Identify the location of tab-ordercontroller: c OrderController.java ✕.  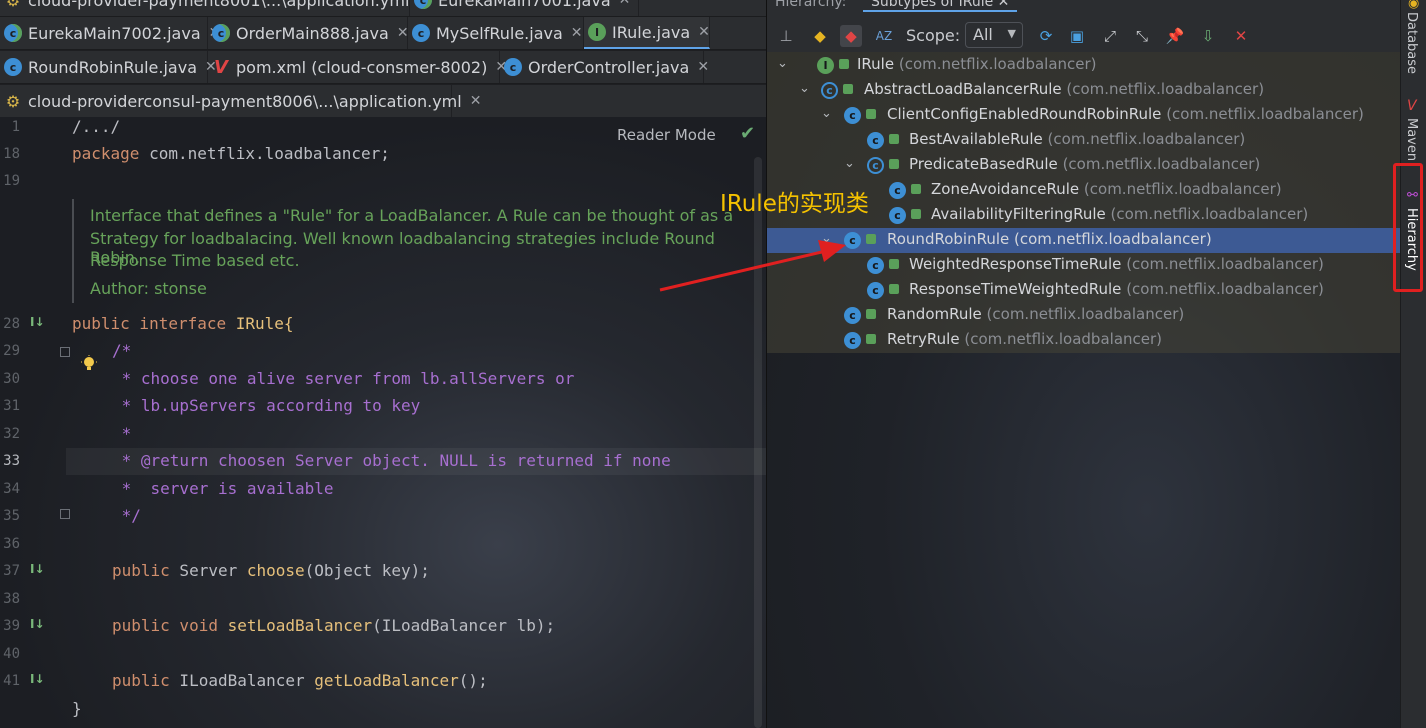
(604, 67).